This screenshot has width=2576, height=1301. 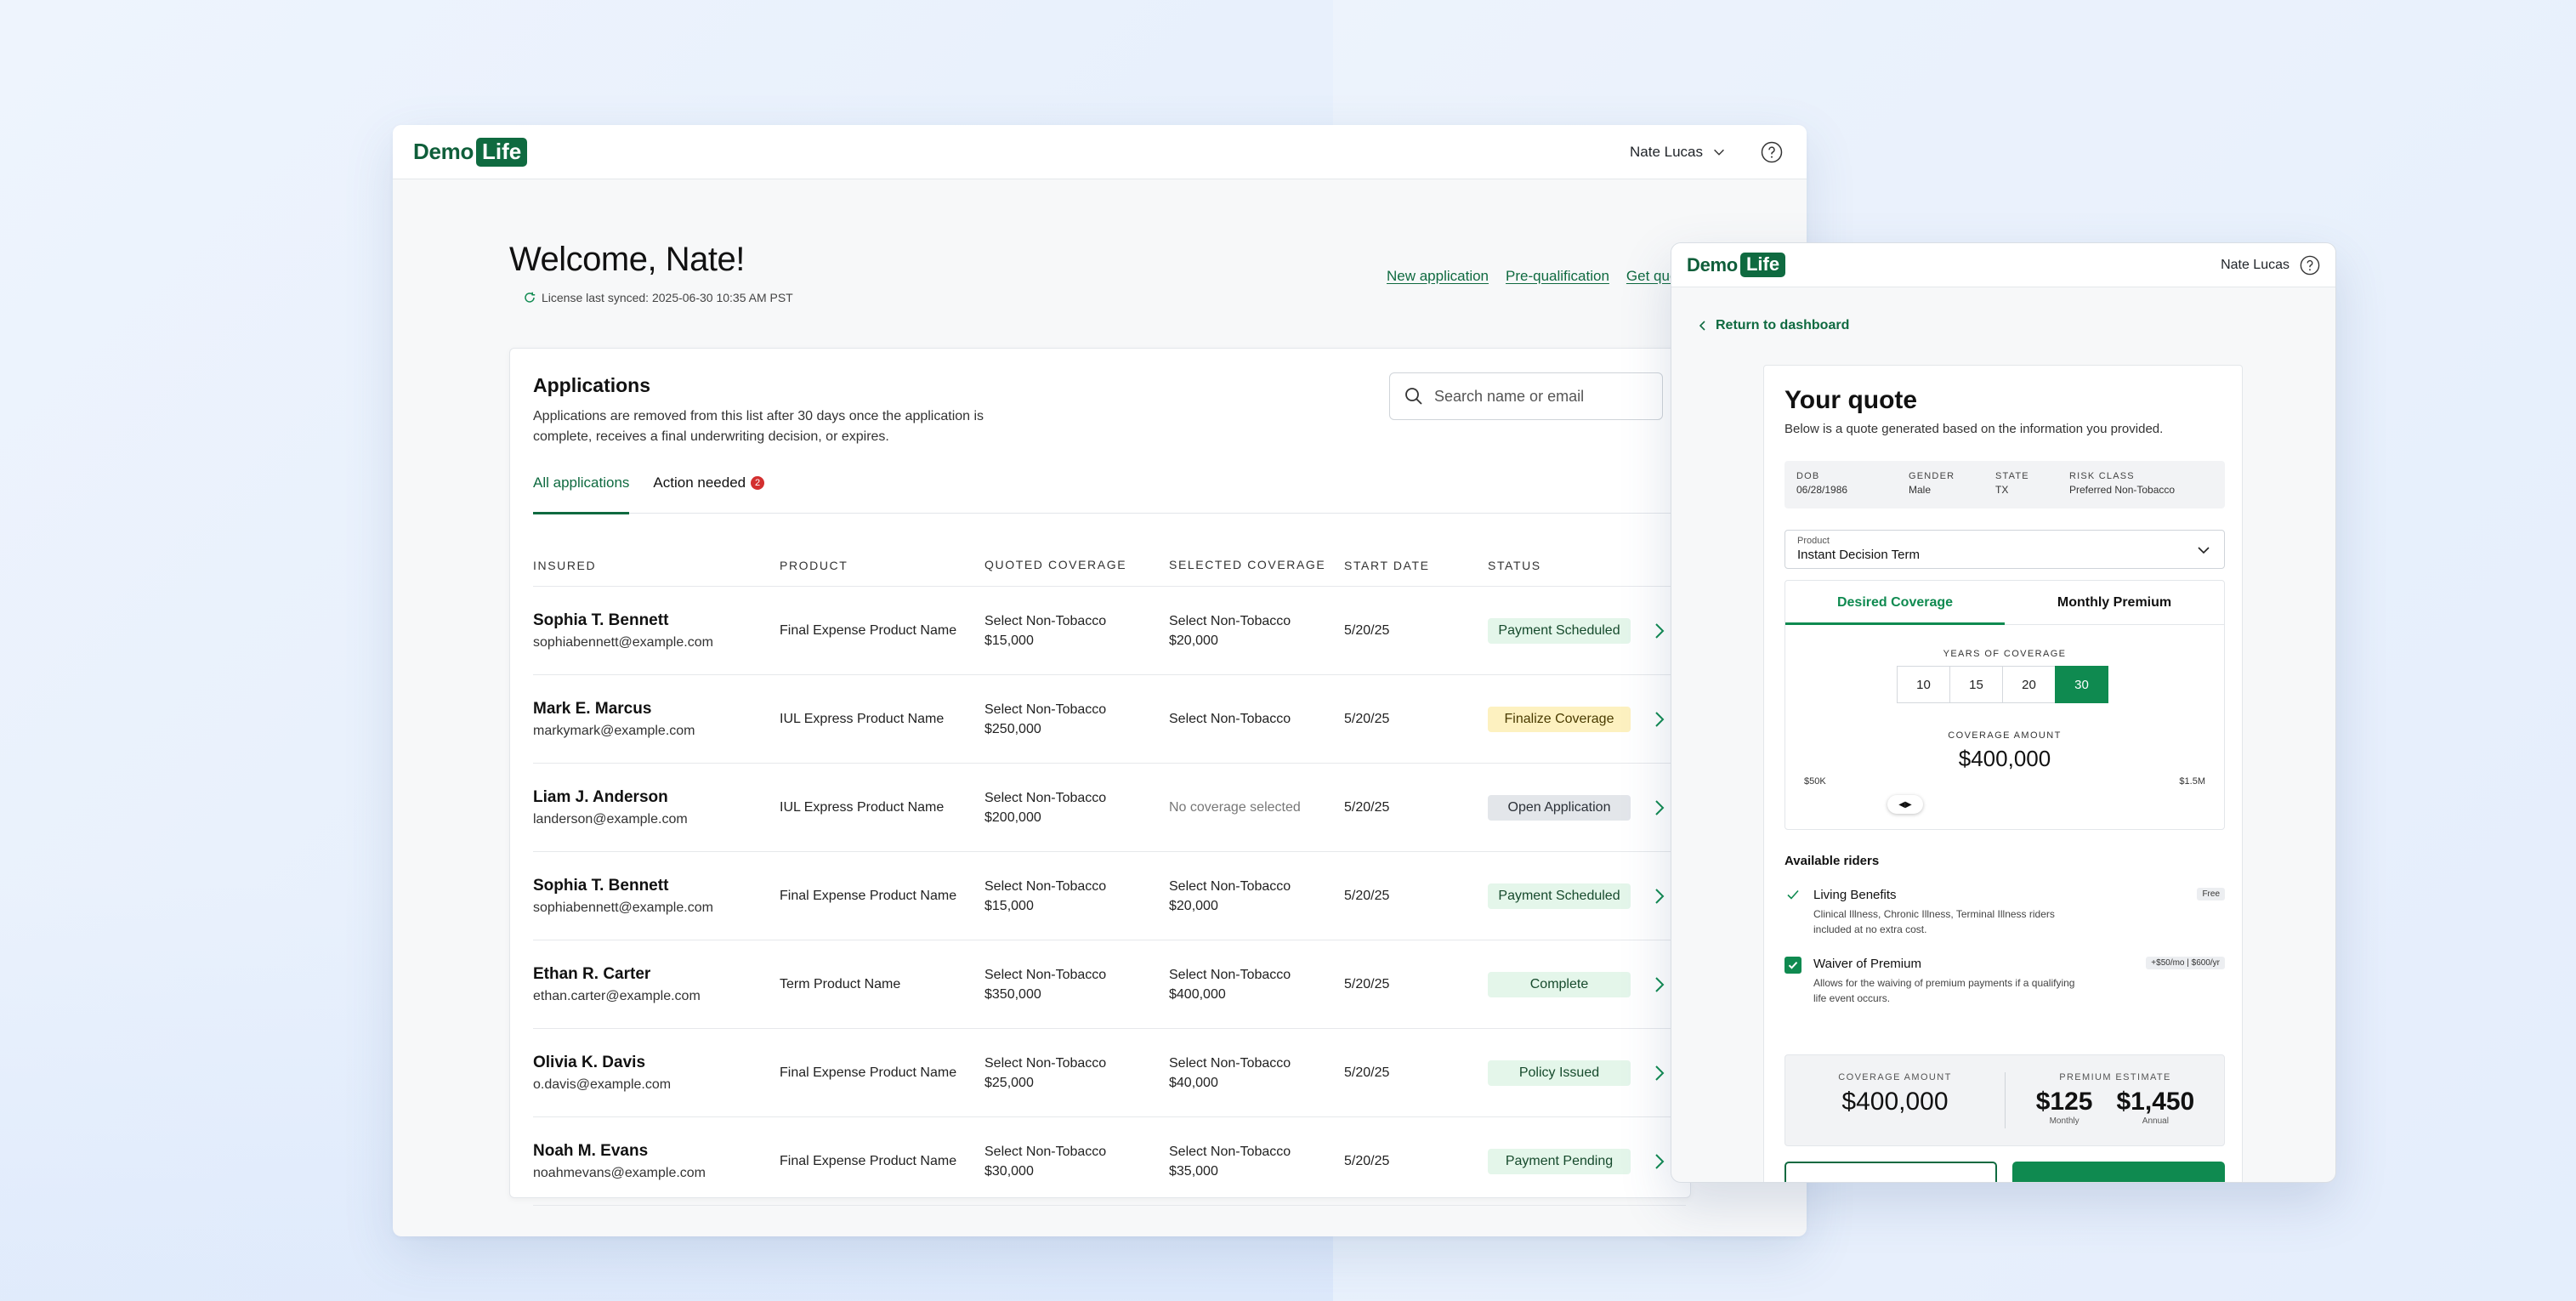 I want to click on checkmark-icon, so click(x=1793, y=894).